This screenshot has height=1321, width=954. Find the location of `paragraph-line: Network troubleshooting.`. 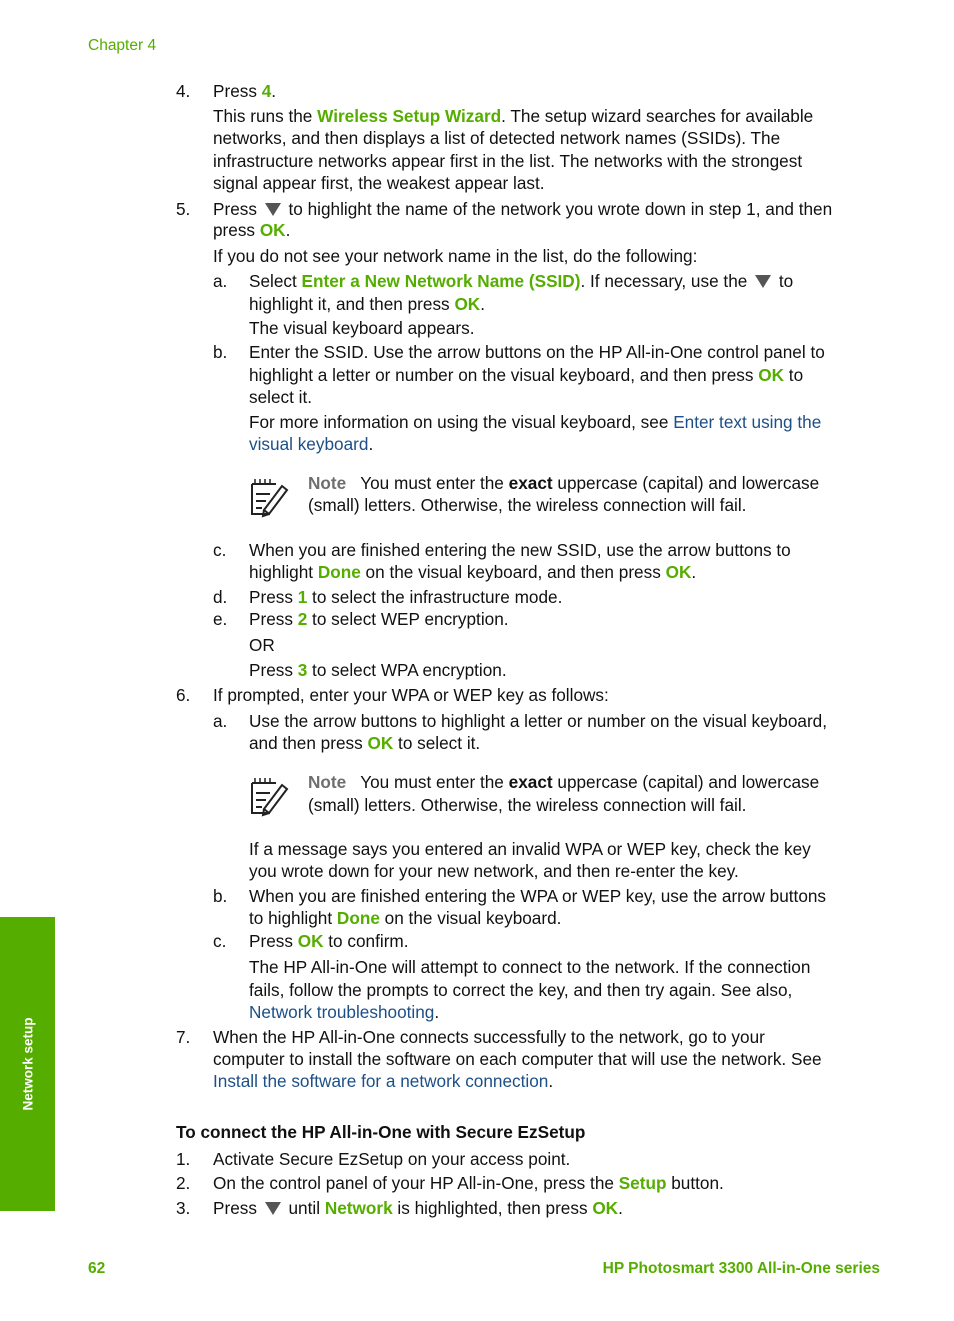

paragraph-line: Network troubleshooting. is located at coordinates (344, 1012).